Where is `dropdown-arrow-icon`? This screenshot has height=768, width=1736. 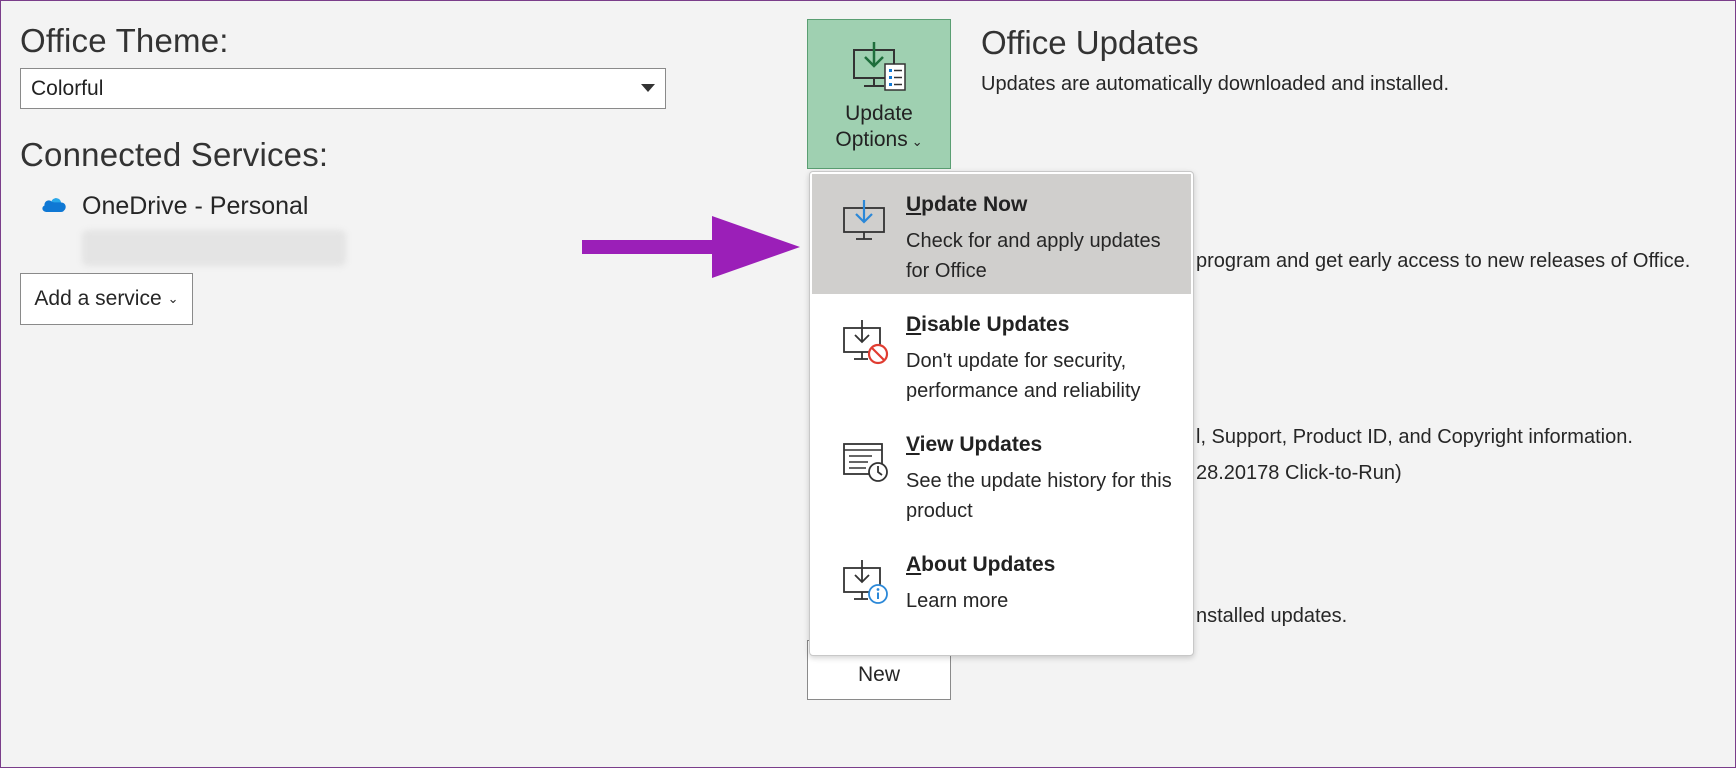 dropdown-arrow-icon is located at coordinates (648, 88).